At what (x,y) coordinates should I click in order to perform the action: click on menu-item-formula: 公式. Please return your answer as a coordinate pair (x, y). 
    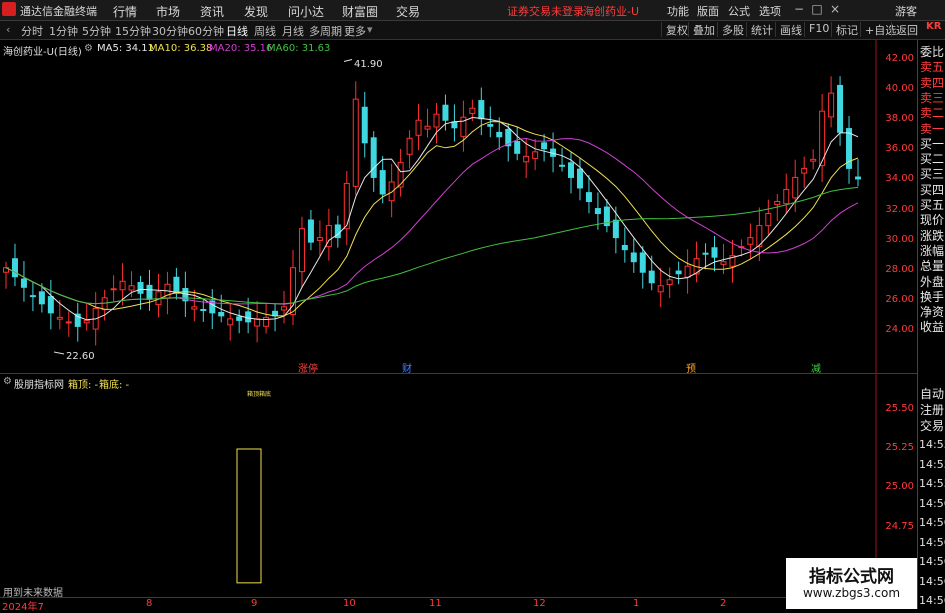
    Looking at the image, I should click on (739, 11).